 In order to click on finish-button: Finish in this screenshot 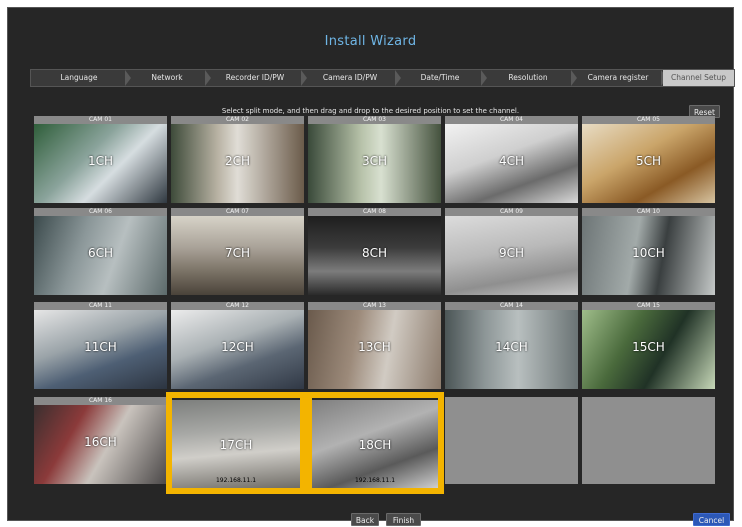, I will do `click(403, 519)`.